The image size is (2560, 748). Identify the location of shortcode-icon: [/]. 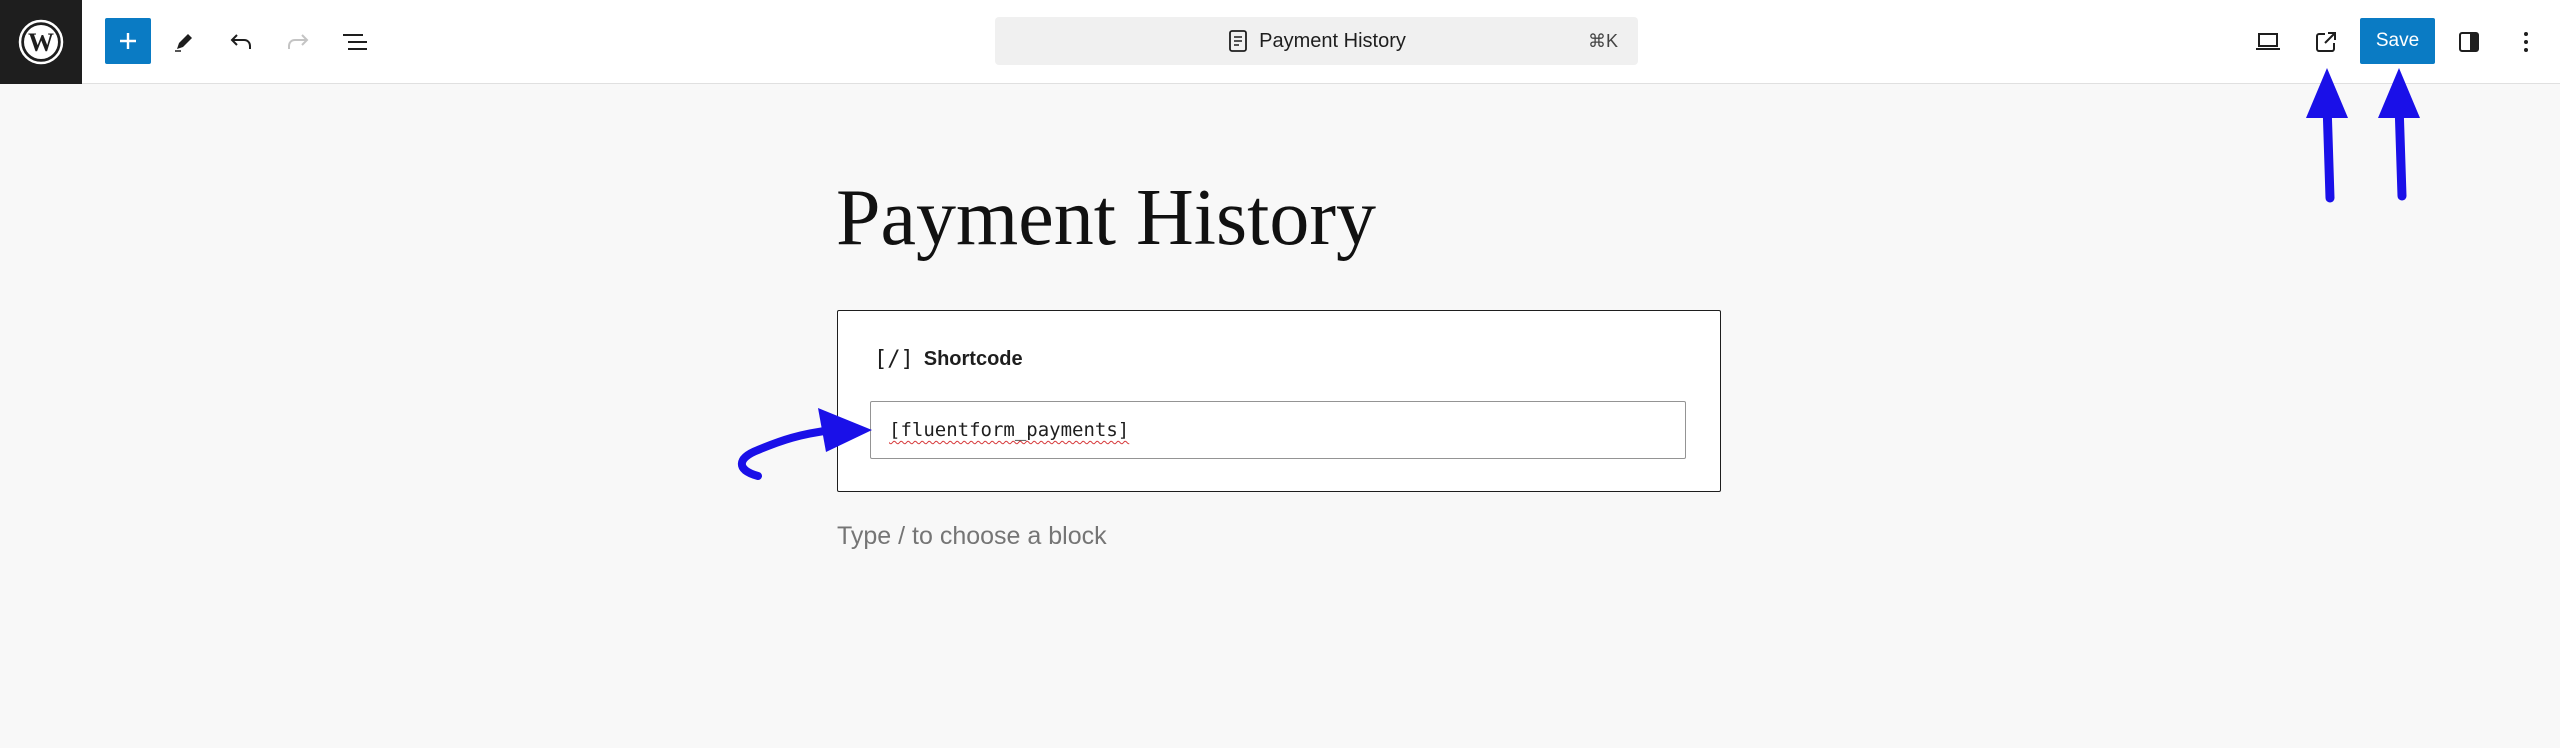
(894, 359).